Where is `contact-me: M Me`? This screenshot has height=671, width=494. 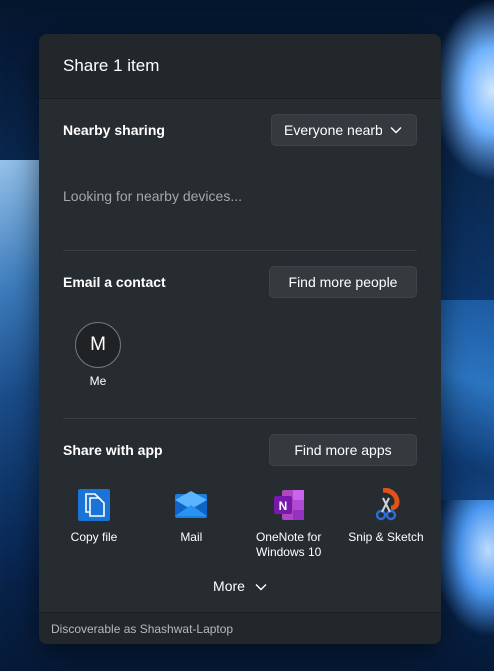 contact-me: M Me is located at coordinates (98, 355).